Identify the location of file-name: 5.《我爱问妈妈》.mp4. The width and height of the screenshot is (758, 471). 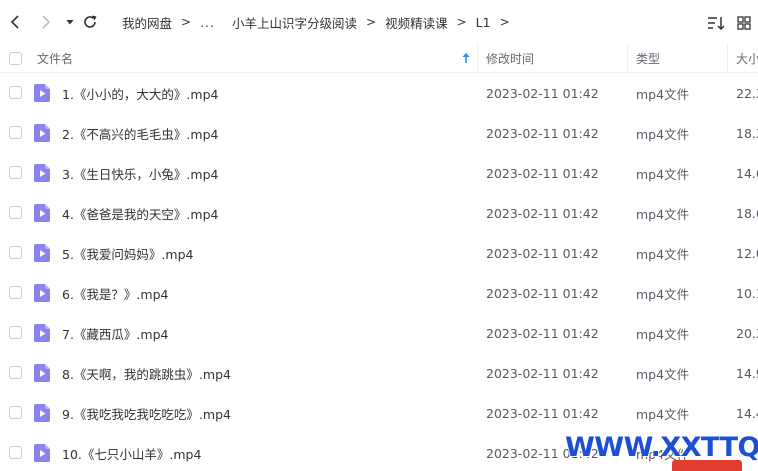
(127, 253).